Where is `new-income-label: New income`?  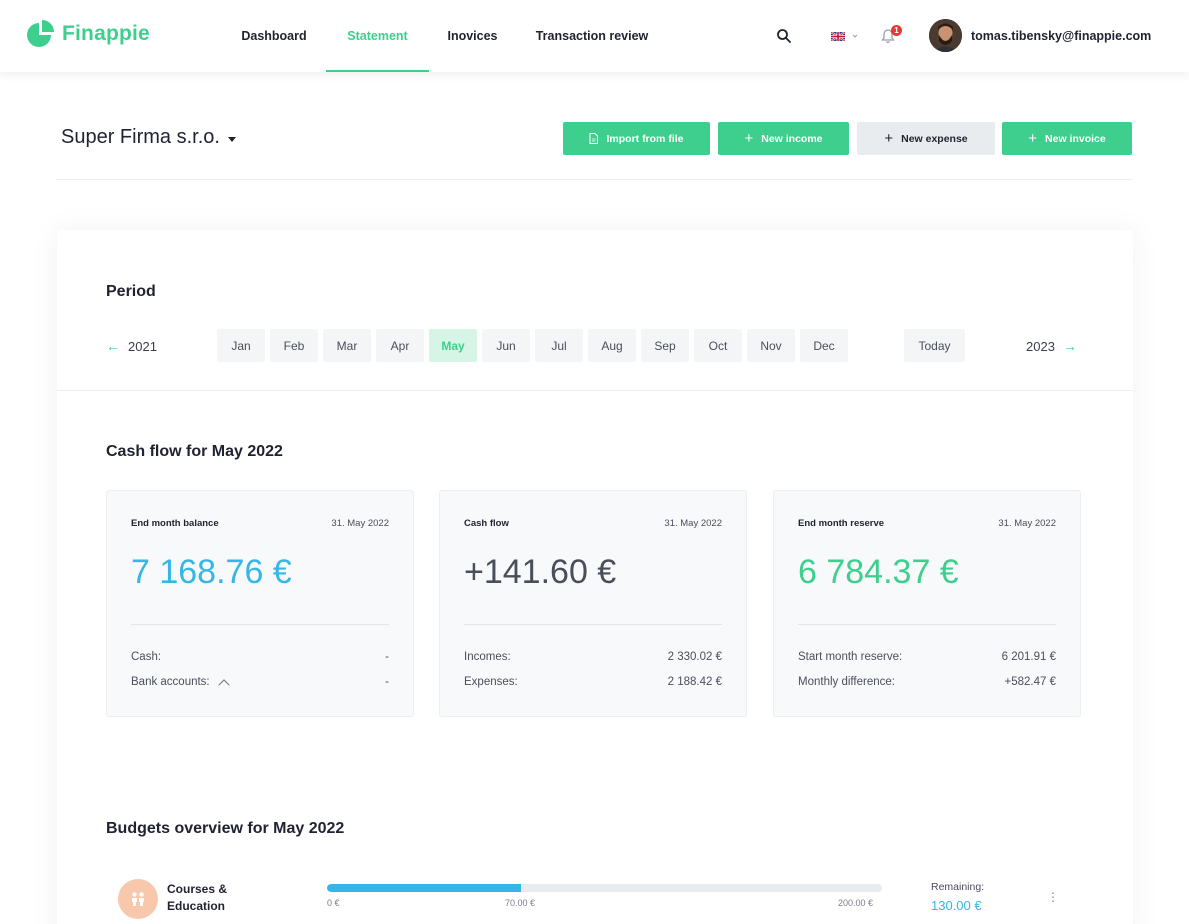
new-income-label: New income is located at coordinates (792, 138).